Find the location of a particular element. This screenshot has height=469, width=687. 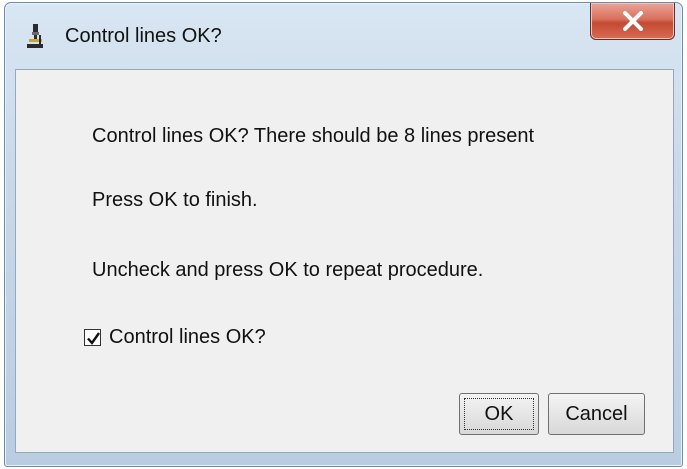

control-lines-checkbox-row: Control lines OK? is located at coordinates (175, 337).